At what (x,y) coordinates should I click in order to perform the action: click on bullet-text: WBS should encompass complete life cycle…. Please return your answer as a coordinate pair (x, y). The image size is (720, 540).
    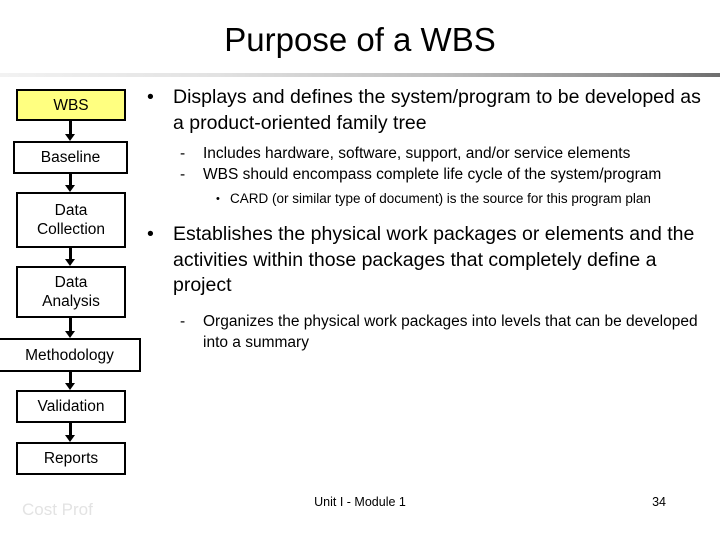
    Looking at the image, I should click on (432, 174).